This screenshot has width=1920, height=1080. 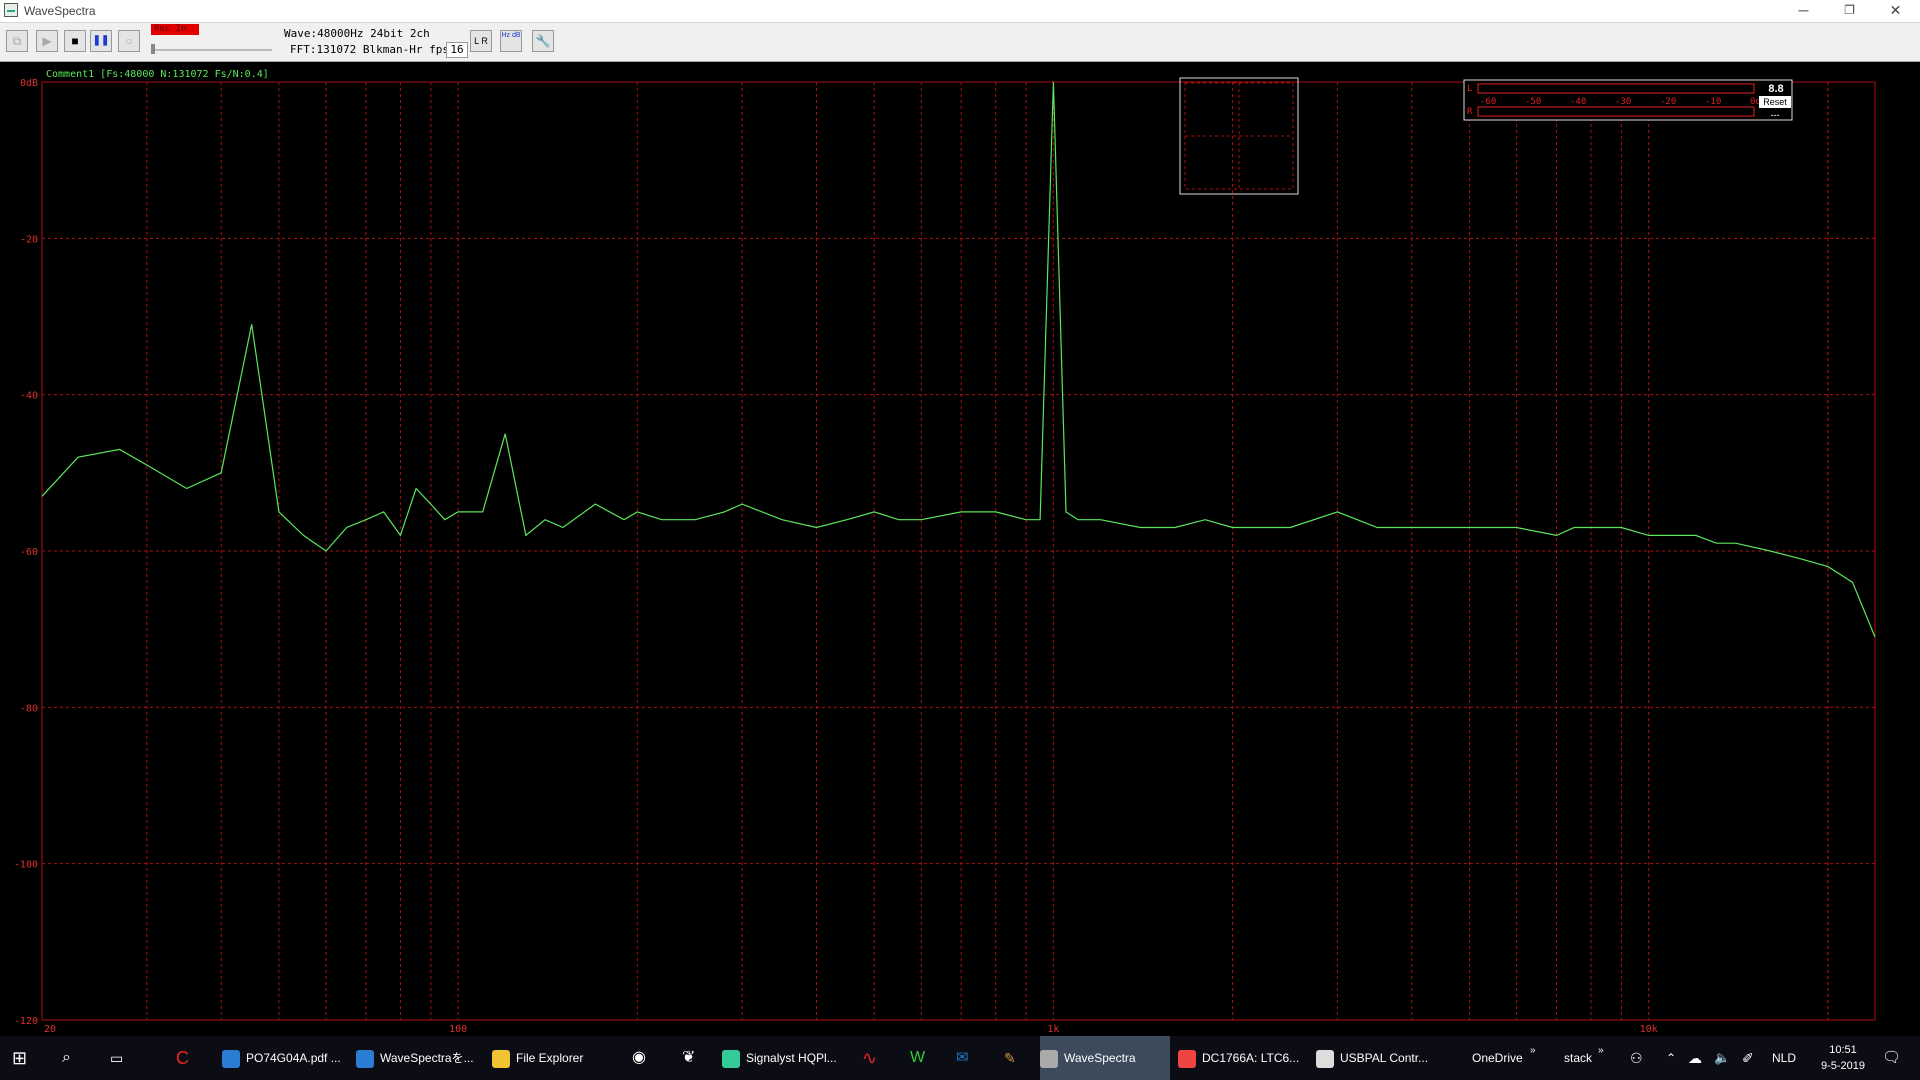 I want to click on meter-scale-label: -30, so click(x=1623, y=102).